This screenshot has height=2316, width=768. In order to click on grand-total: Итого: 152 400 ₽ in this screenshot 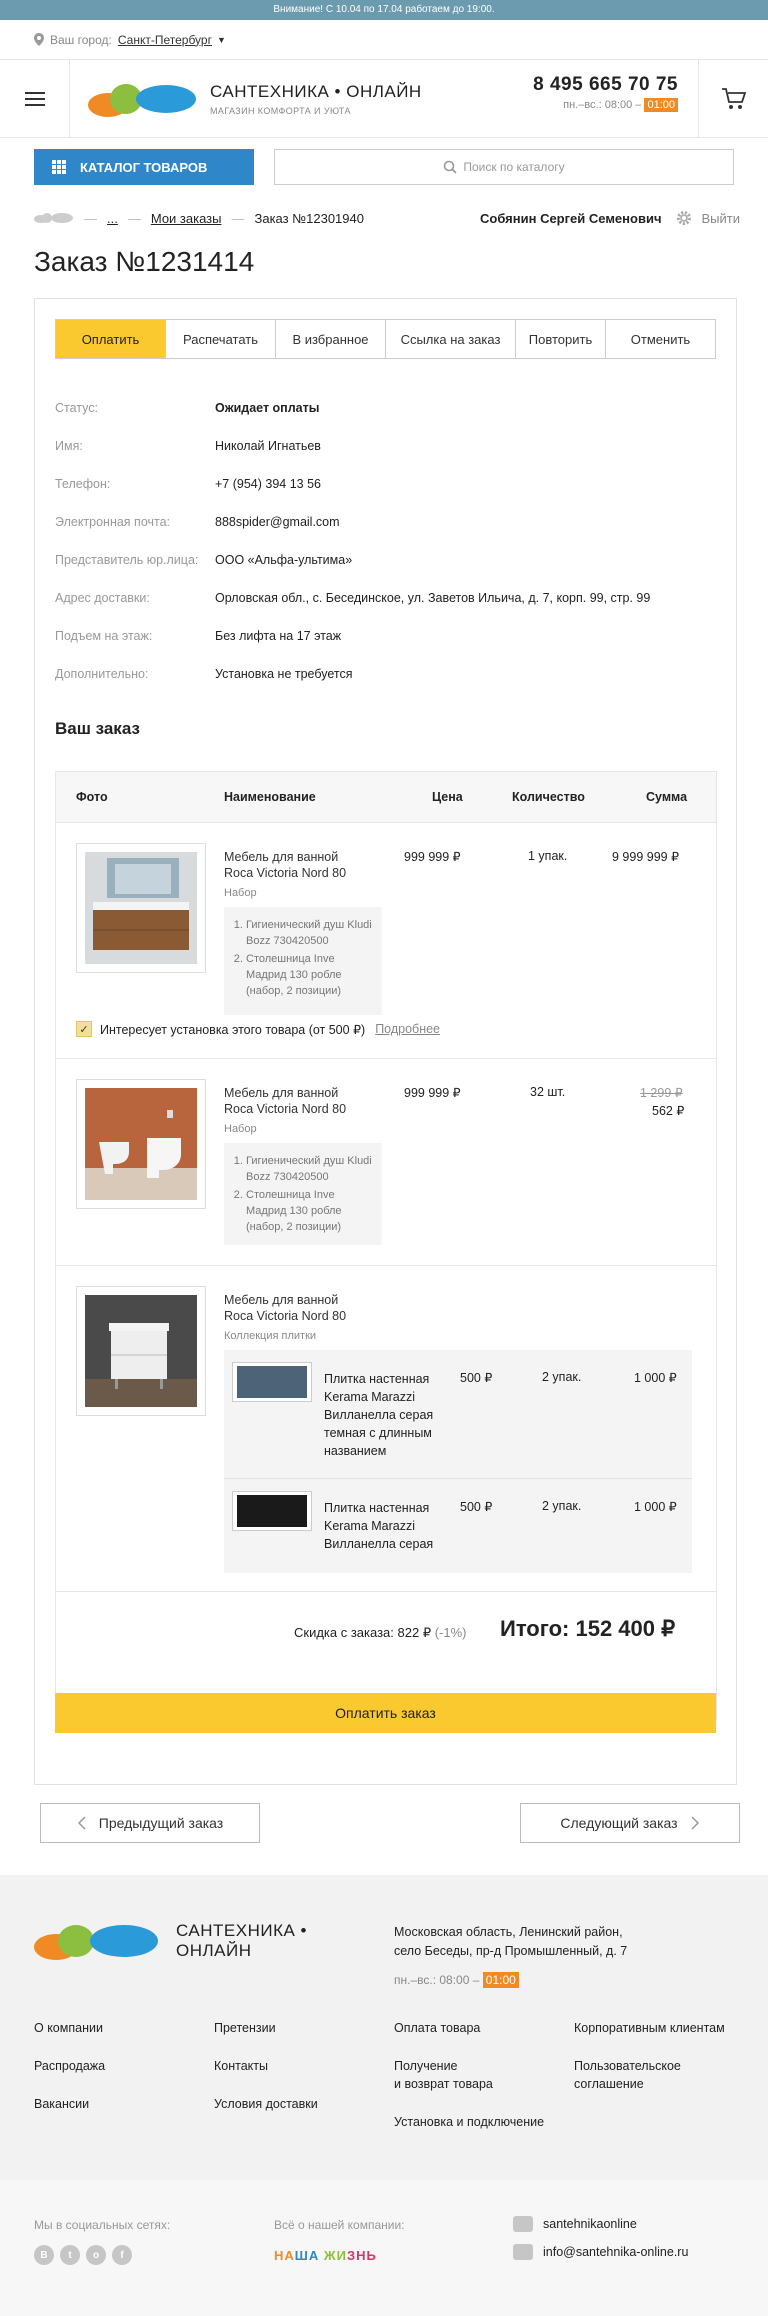, I will do `click(588, 1628)`.